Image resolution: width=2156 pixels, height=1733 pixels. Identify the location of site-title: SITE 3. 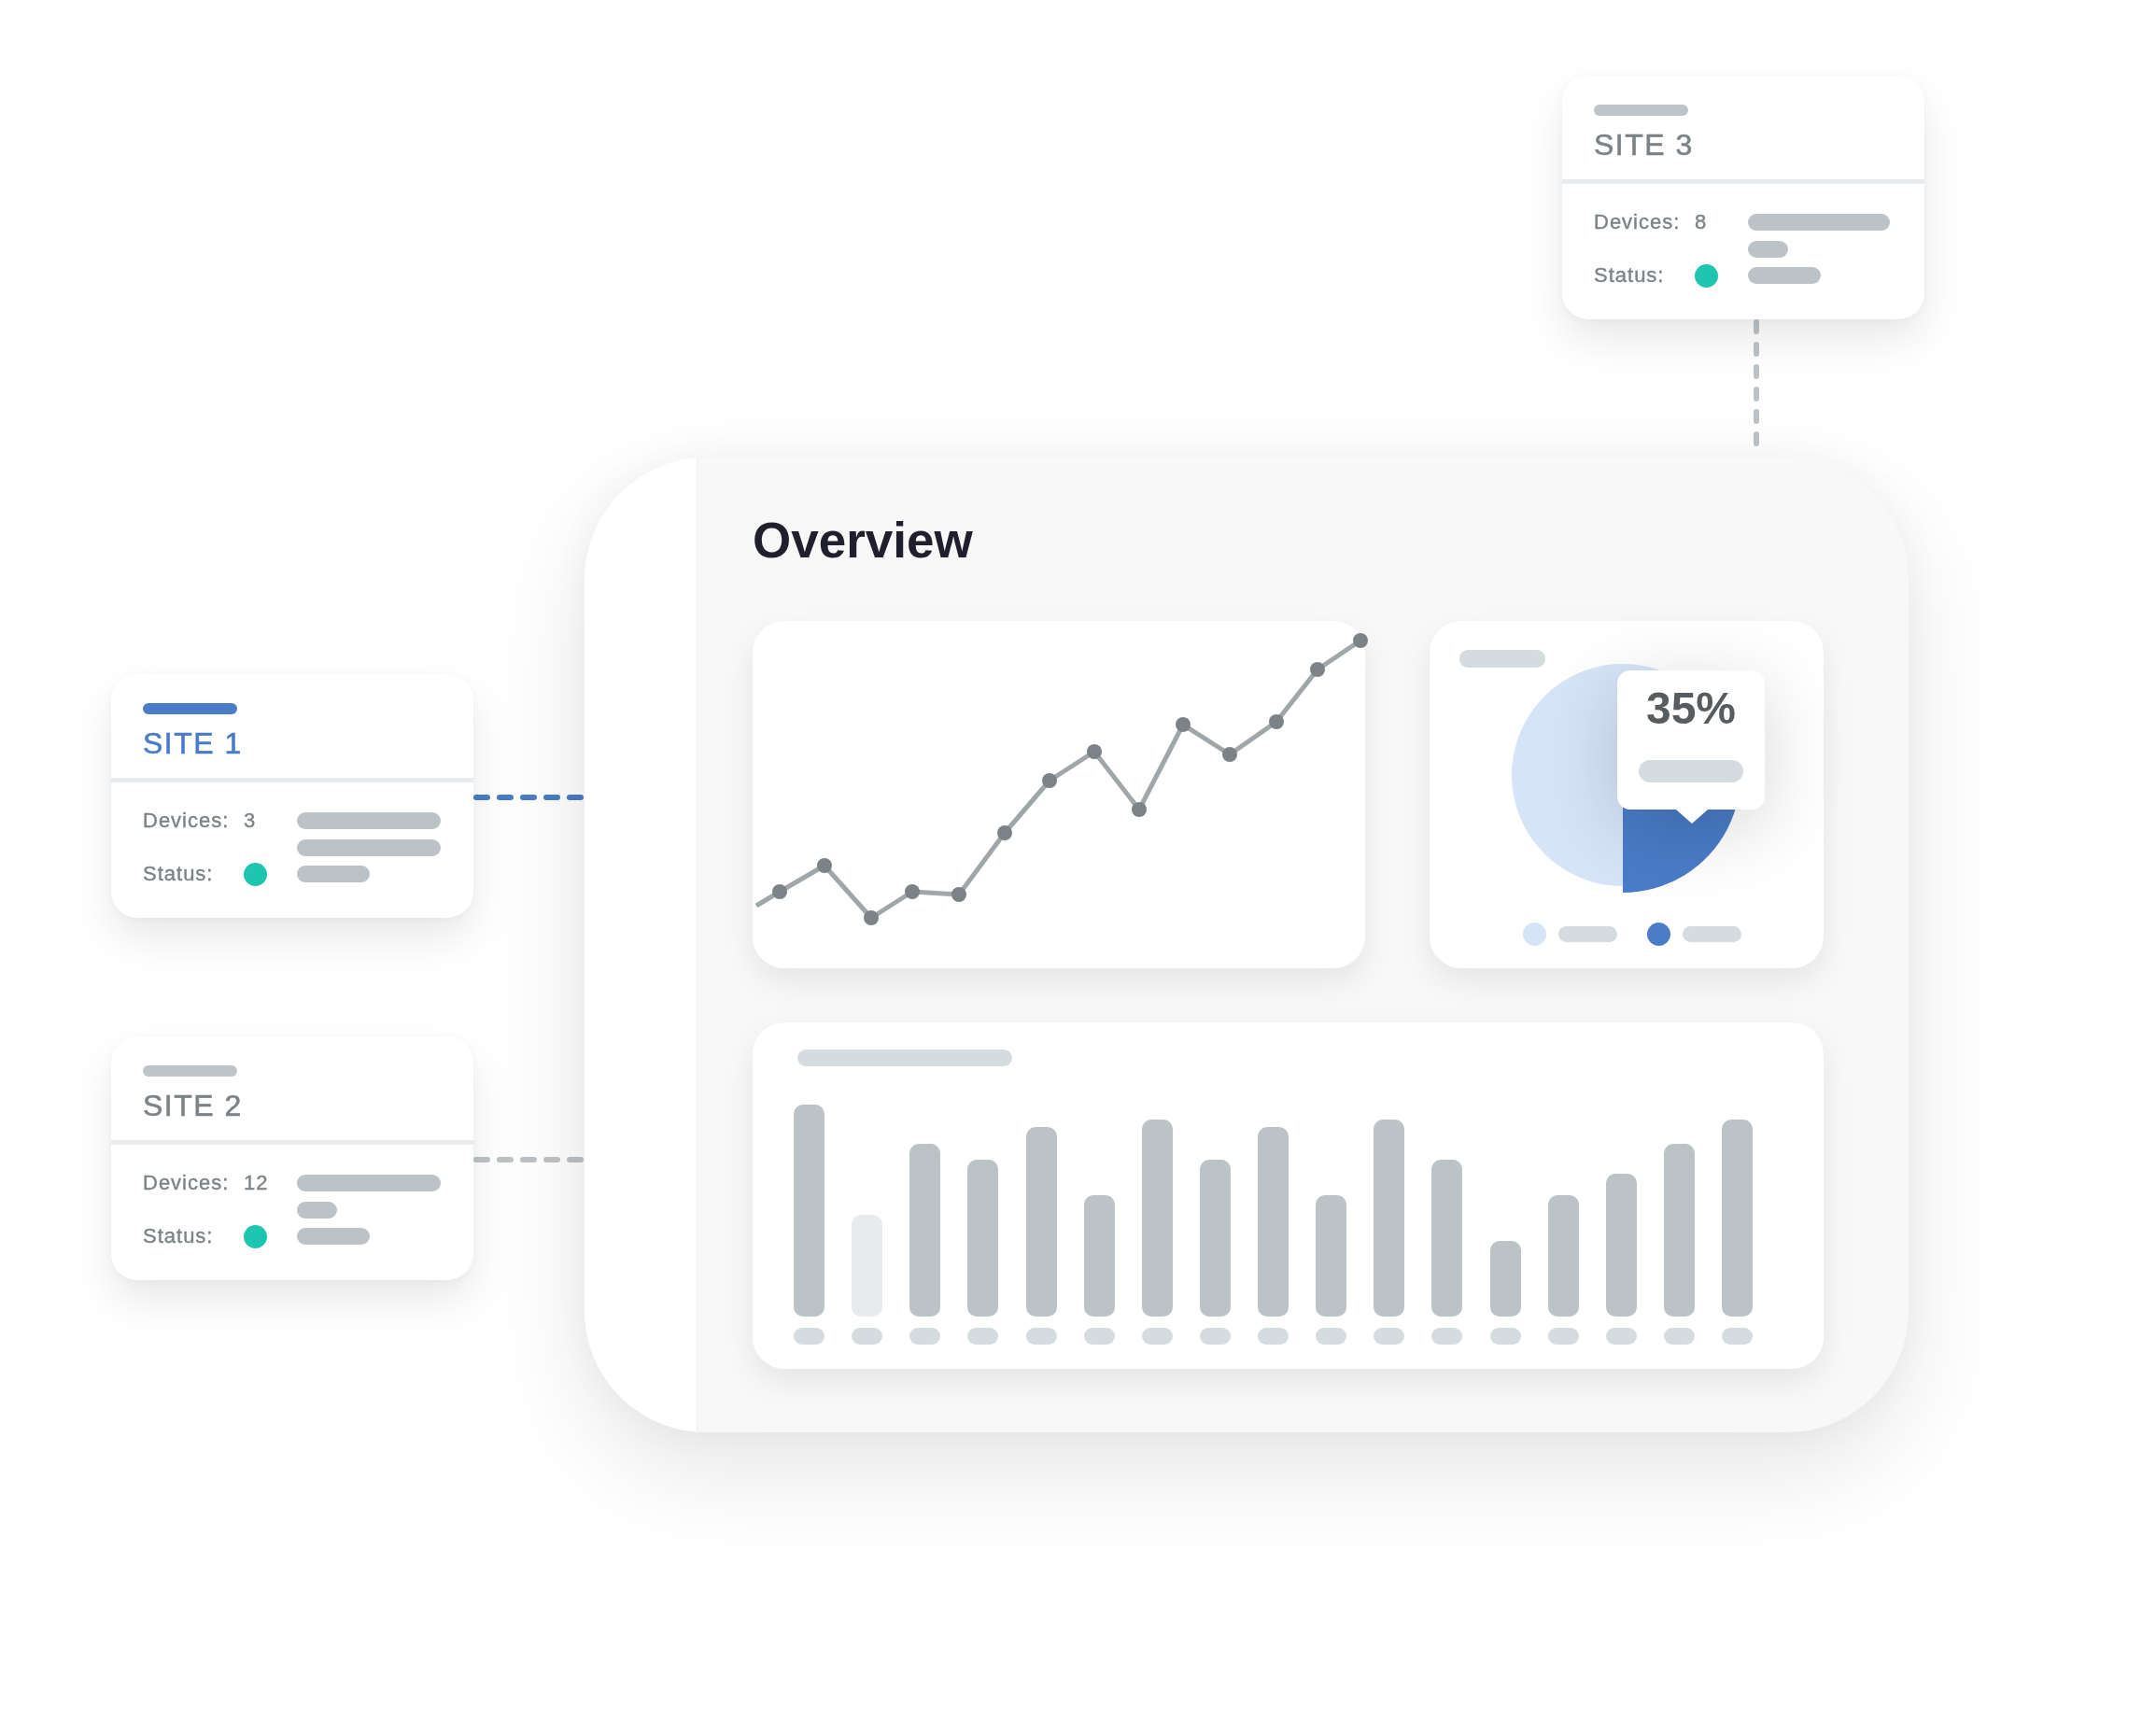
(1644, 145).